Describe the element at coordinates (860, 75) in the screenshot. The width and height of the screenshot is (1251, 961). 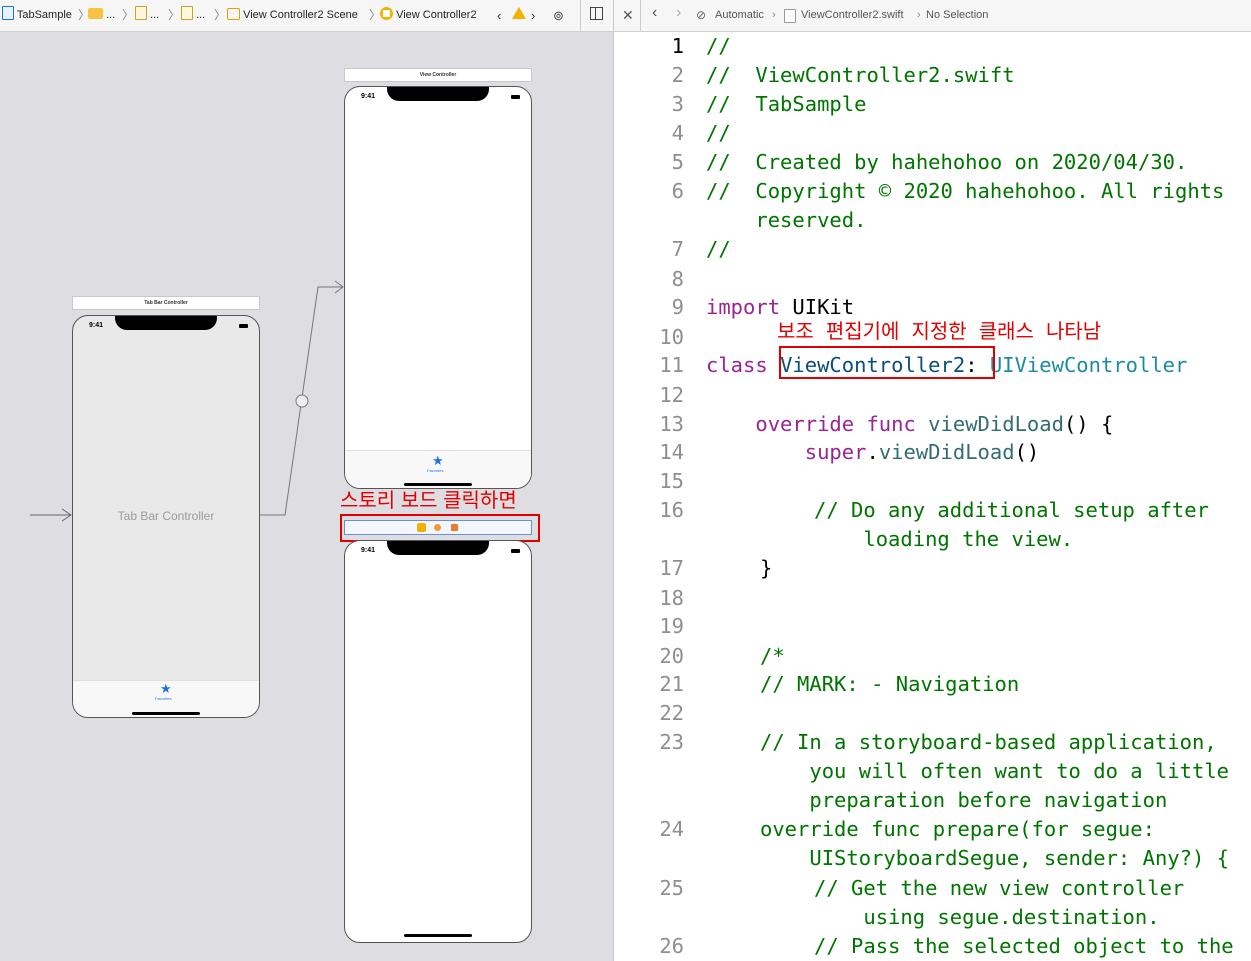
I see `code-line-2: // ViewController2.swift` at that location.